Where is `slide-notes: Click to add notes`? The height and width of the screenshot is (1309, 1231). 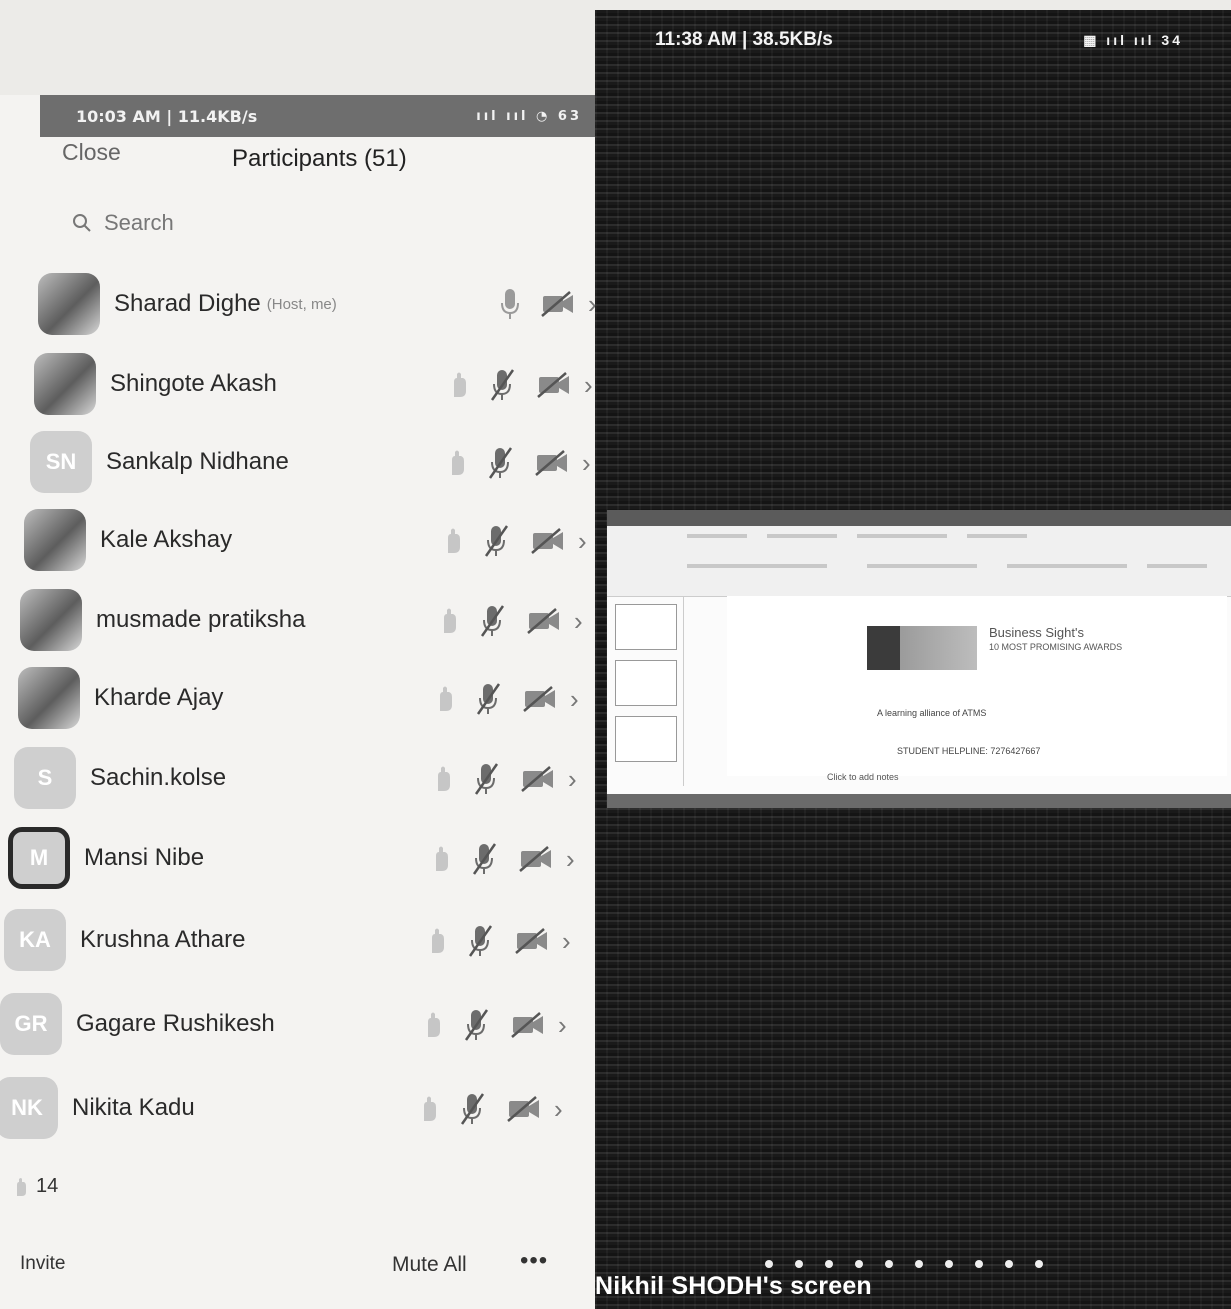
slide-notes: Click to add notes is located at coordinates (863, 777).